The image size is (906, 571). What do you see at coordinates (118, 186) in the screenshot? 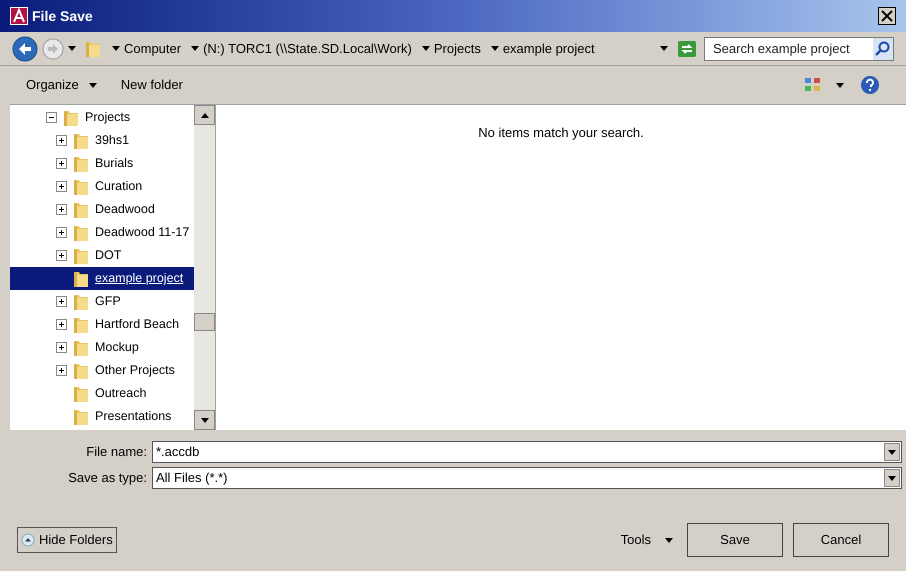
I see `tree-item: Curation` at bounding box center [118, 186].